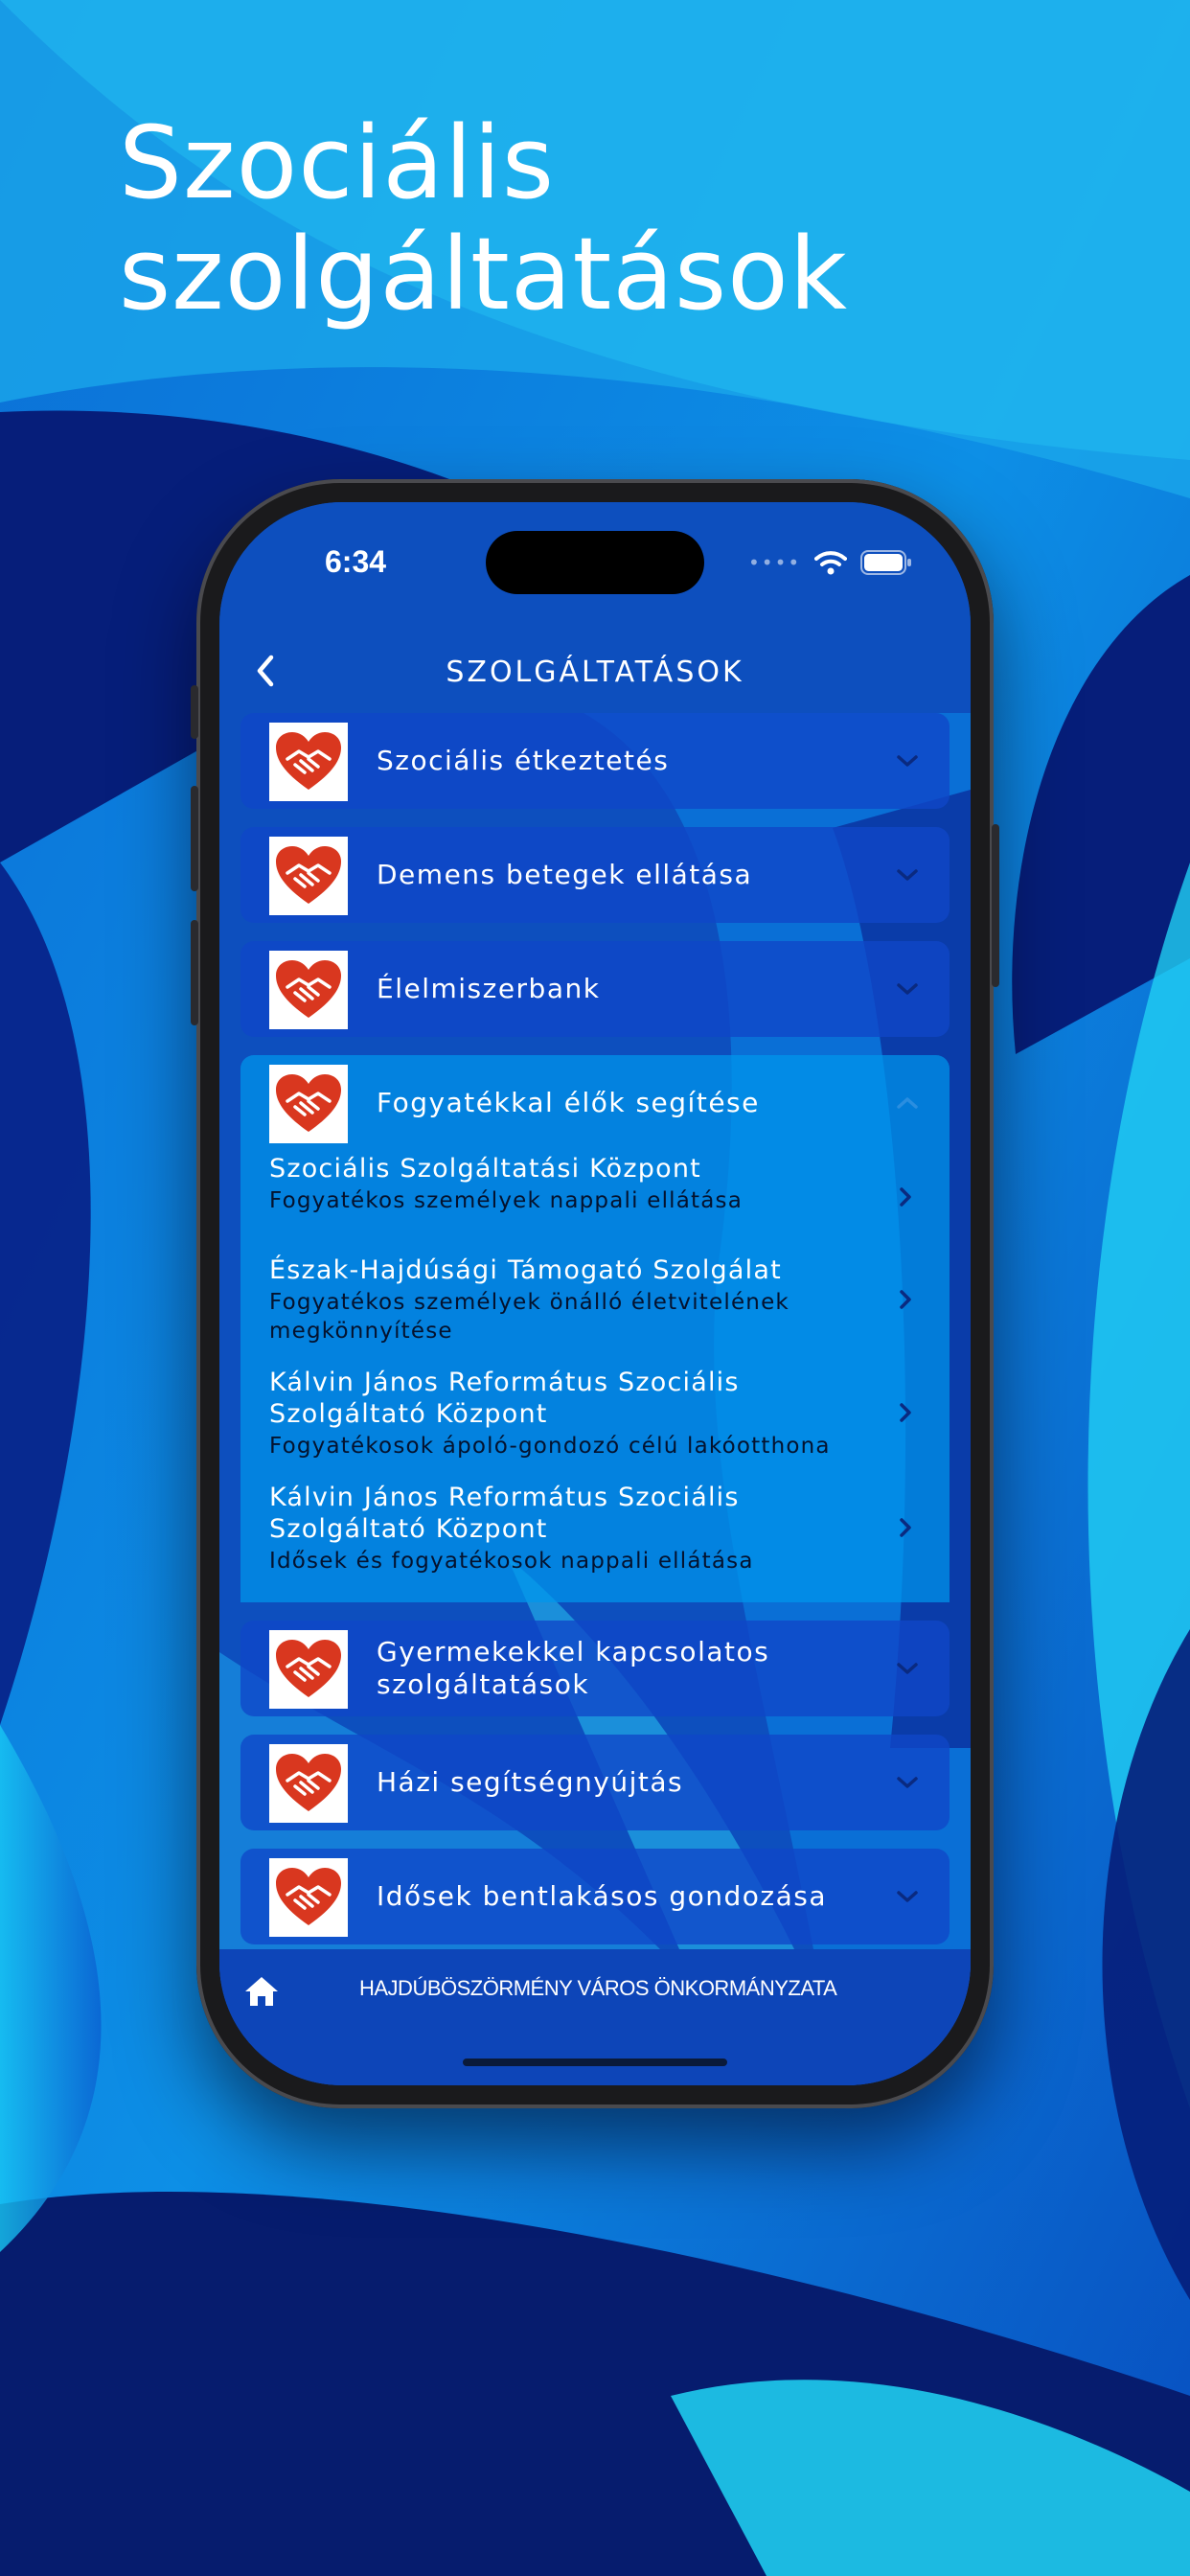 This screenshot has width=1190, height=2576. What do you see at coordinates (574, 1668) in the screenshot?
I see `category-label: Gyermekekkel kapcsolatos szolgáltatások` at bounding box center [574, 1668].